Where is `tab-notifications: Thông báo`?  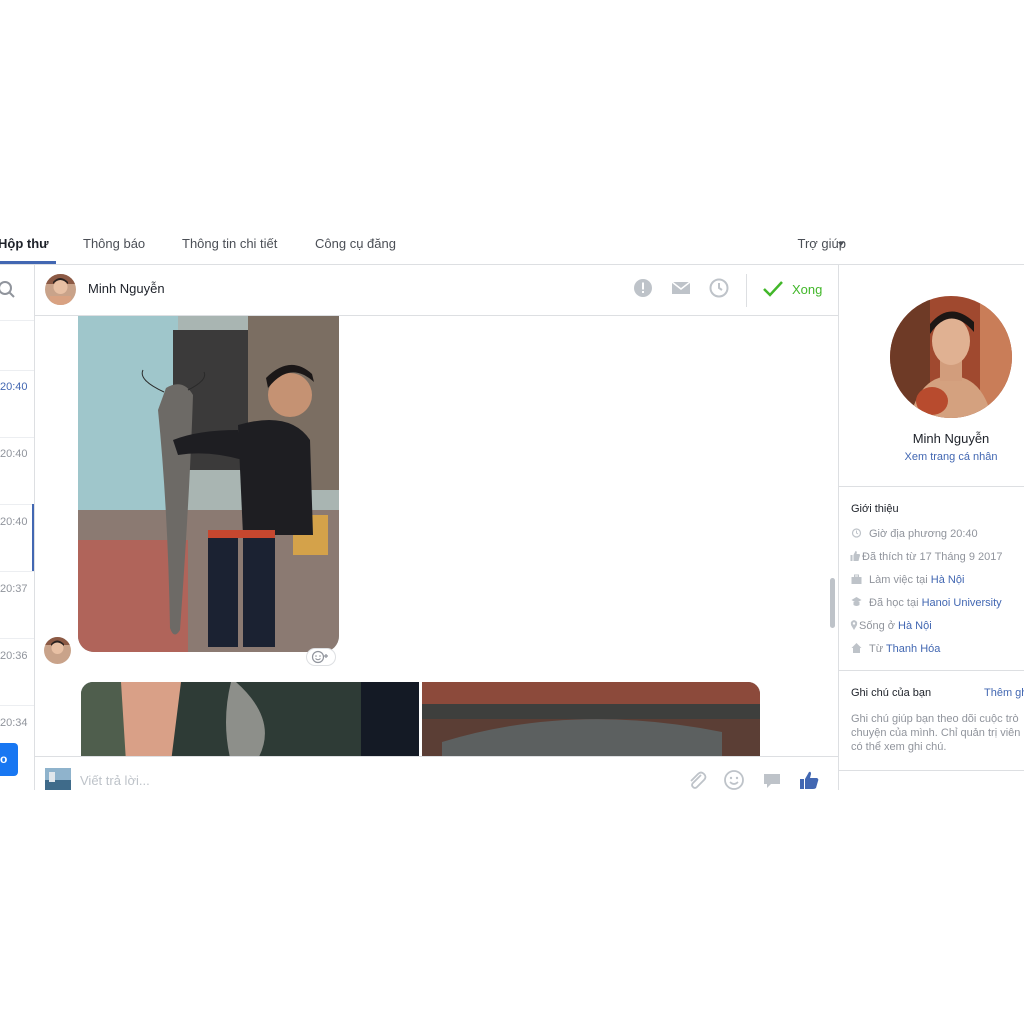
tab-notifications: Thông báo is located at coordinates (114, 243).